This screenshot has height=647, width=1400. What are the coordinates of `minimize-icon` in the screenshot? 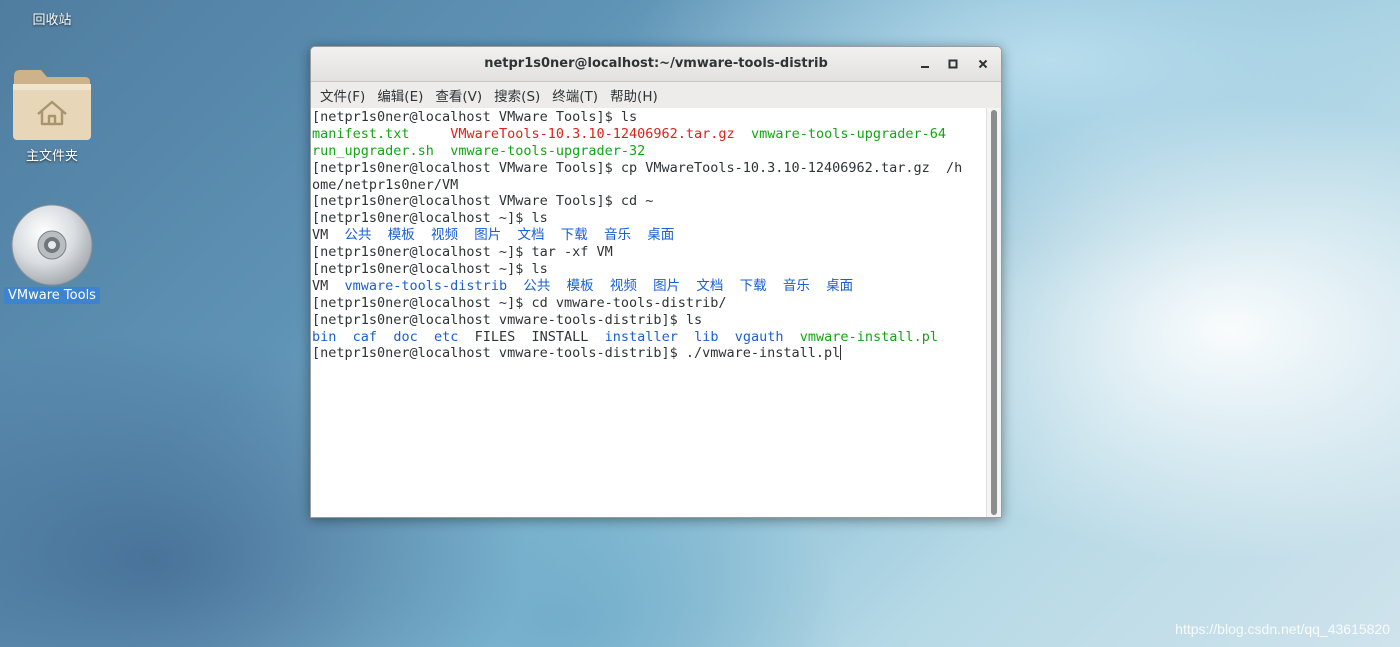 It's located at (925, 67).